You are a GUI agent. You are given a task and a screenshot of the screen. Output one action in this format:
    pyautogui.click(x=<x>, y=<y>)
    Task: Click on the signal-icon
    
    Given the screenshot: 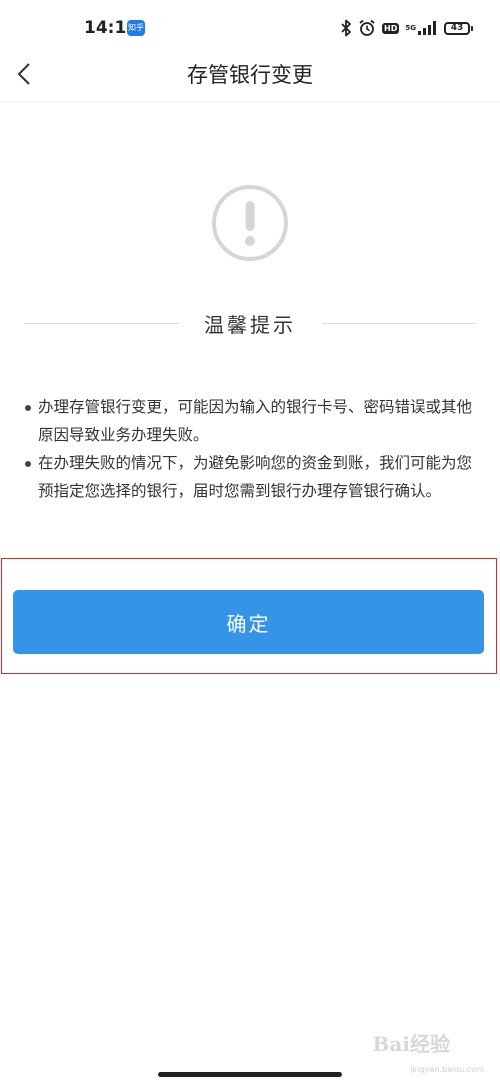 What is the action you would take?
    pyautogui.click(x=427, y=28)
    